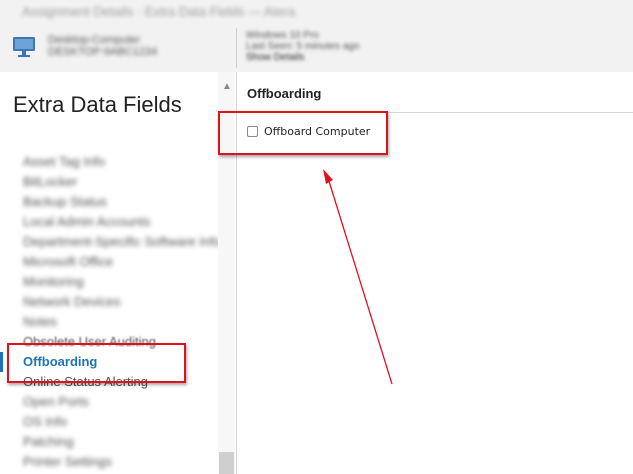  I want to click on device-id: DESKTOP-9ABC1234, so click(103, 52).